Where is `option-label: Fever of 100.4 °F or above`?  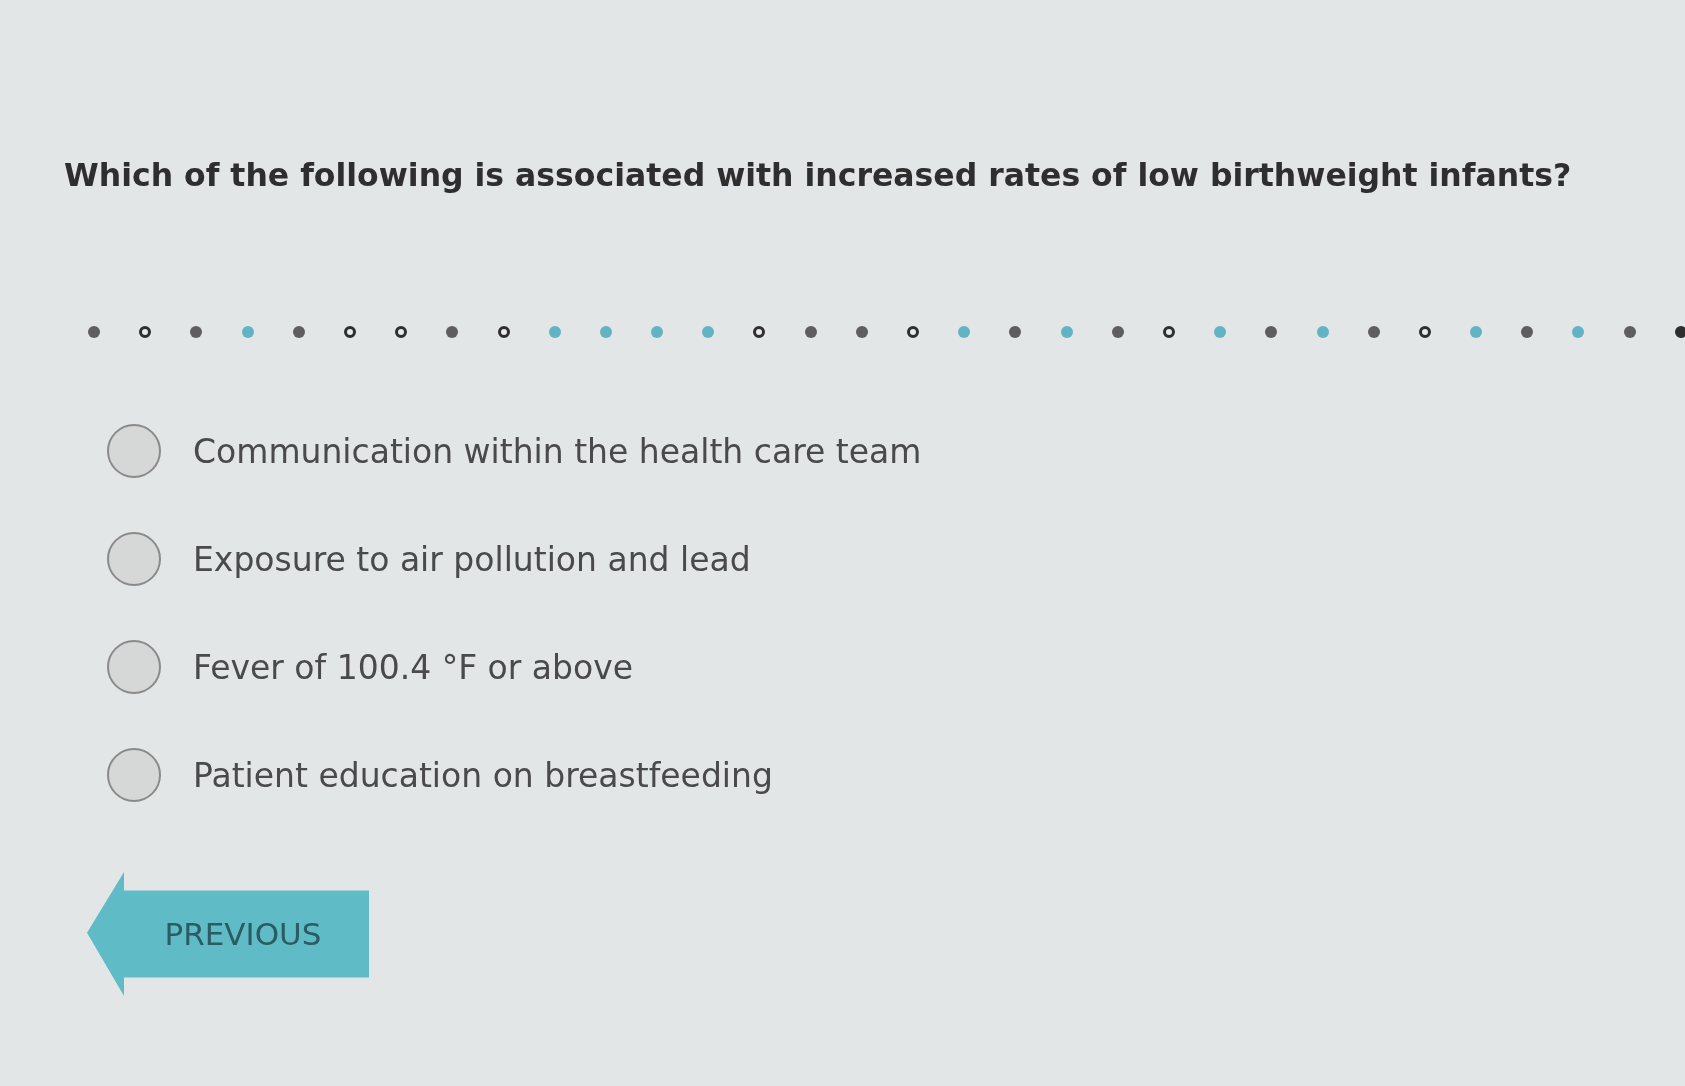
option-label: Fever of 100.4 °F or above is located at coordinates (413, 667).